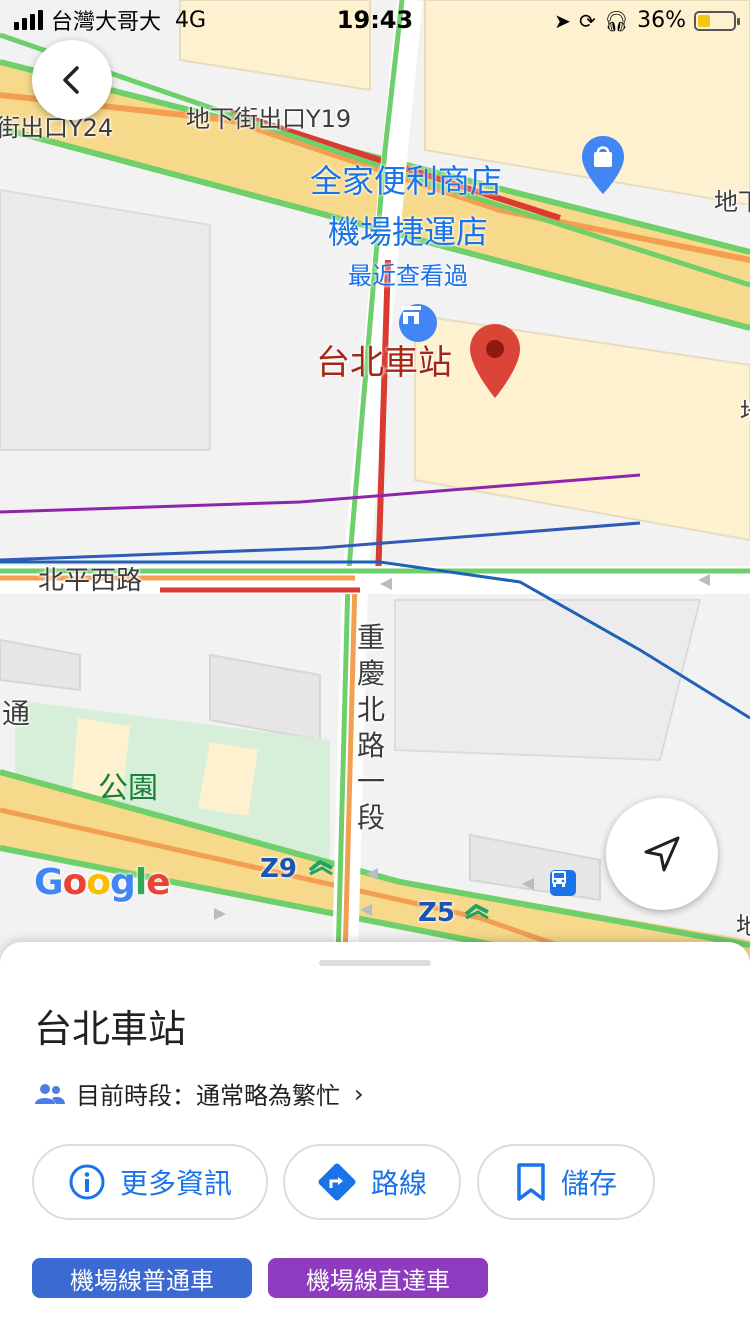 This screenshot has width=750, height=1334. I want to click on map-label-edge-tong: 通, so click(16, 713).